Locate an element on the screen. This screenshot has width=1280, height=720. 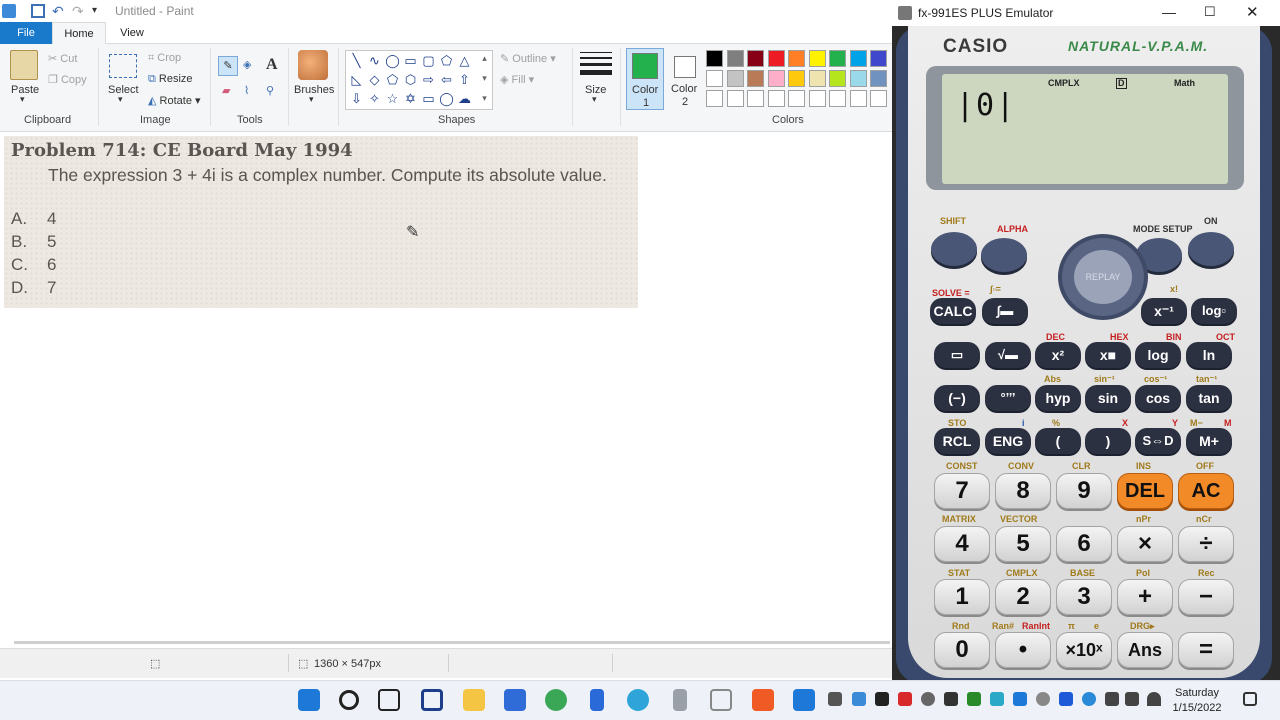
sqrt-key: √▬ is located at coordinates (1008, 355).